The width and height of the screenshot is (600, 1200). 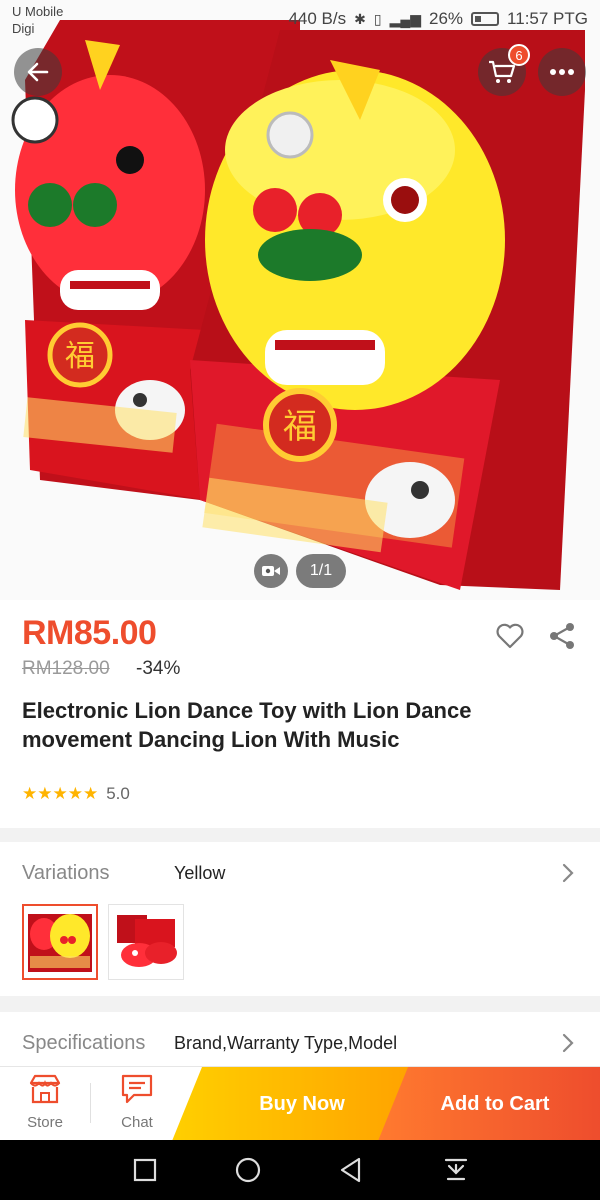 I want to click on back-button, so click(x=38, y=72).